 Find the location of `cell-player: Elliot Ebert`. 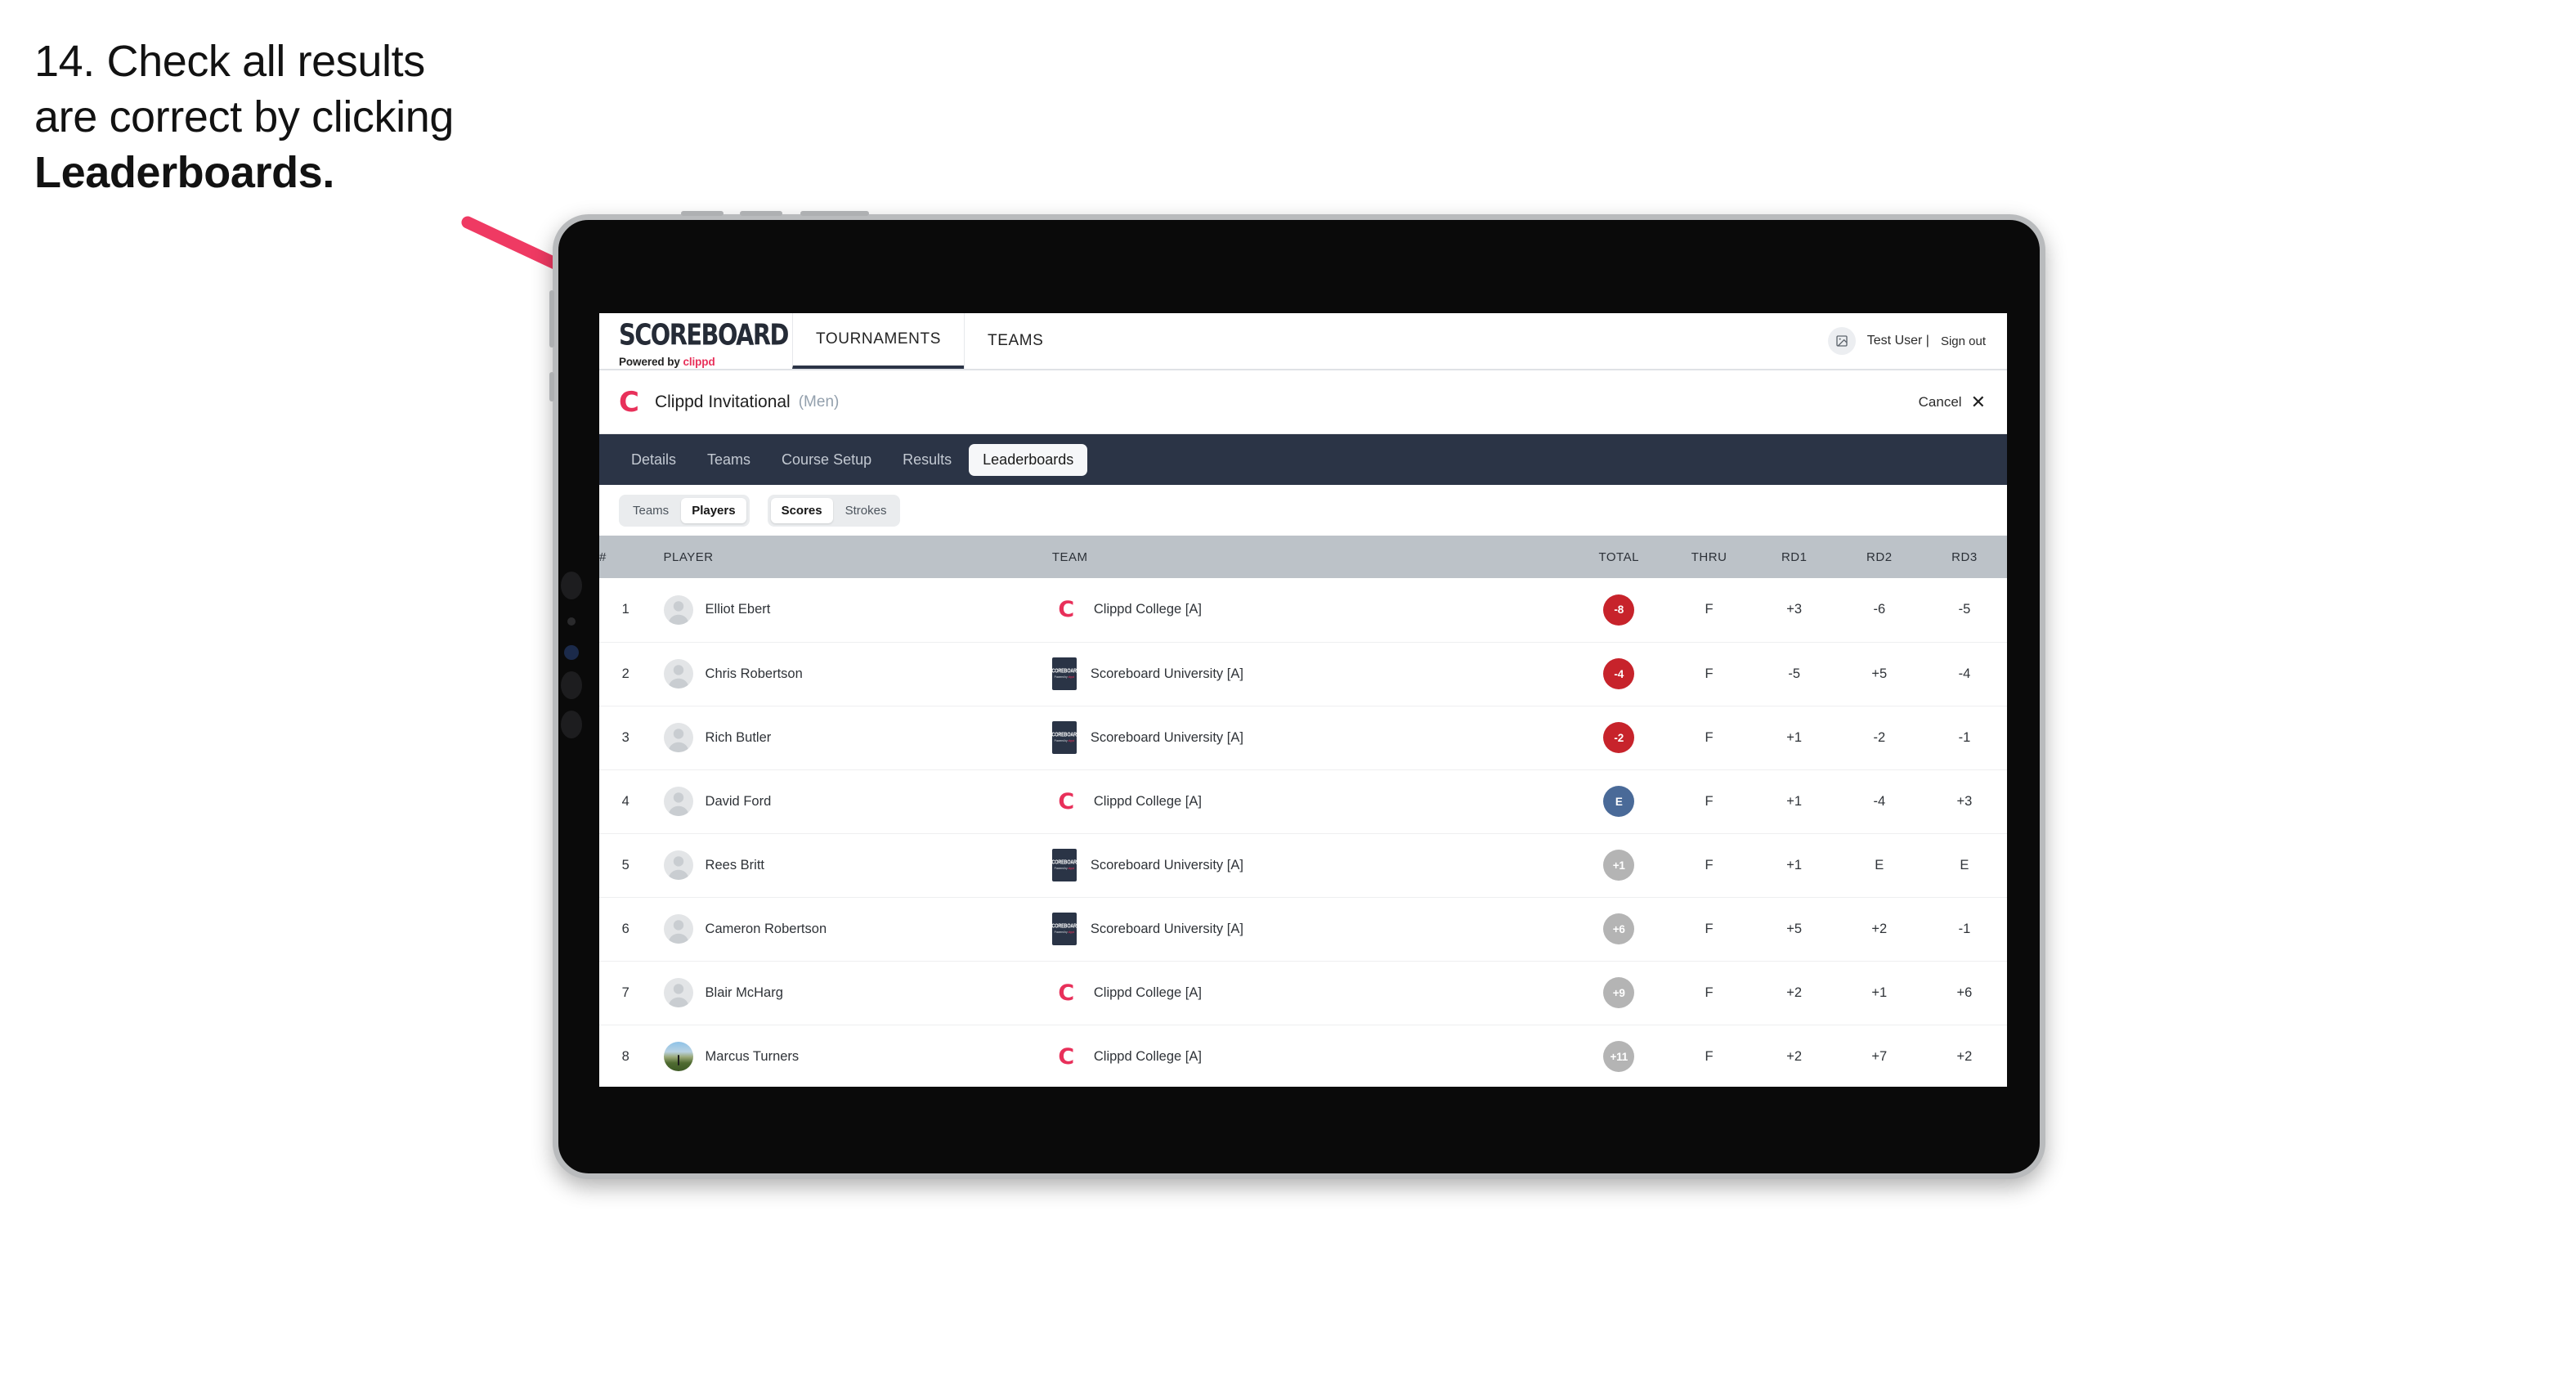

cell-player: Elliot Ebert is located at coordinates (852, 610).